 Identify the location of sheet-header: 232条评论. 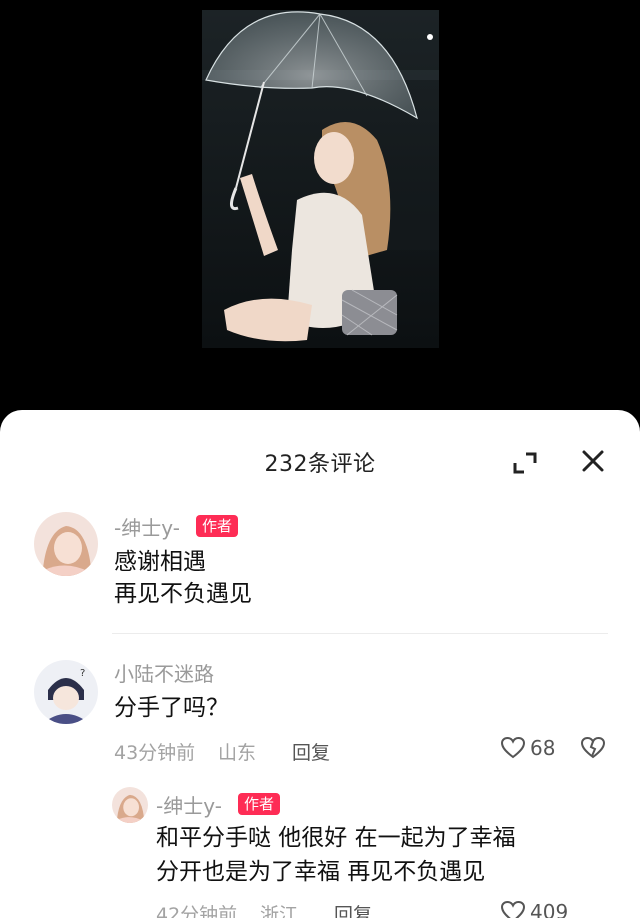
(320, 460).